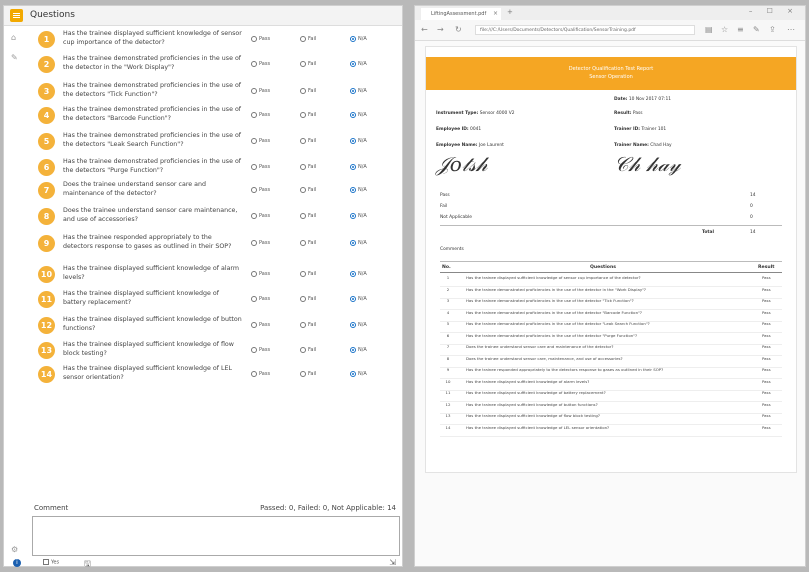 This screenshot has height=572, width=809. I want to click on save-icon: 🖫, so click(87, 565).